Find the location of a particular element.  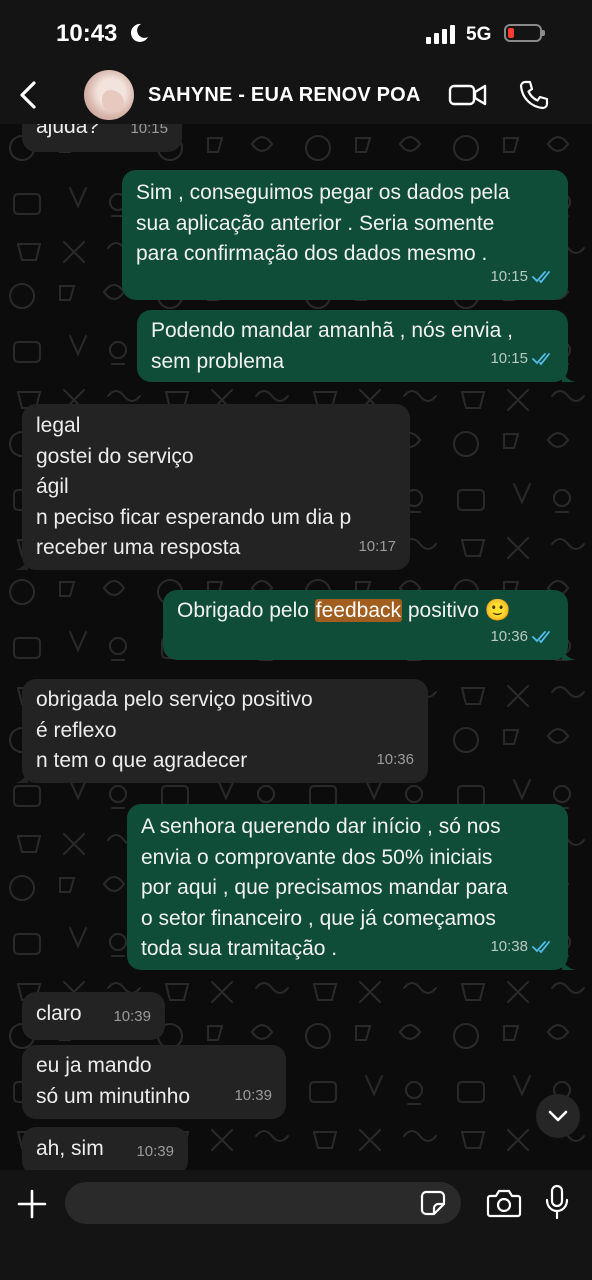

chat-header: SAHYNE - EUA RENOV POA is located at coordinates (296, 95).